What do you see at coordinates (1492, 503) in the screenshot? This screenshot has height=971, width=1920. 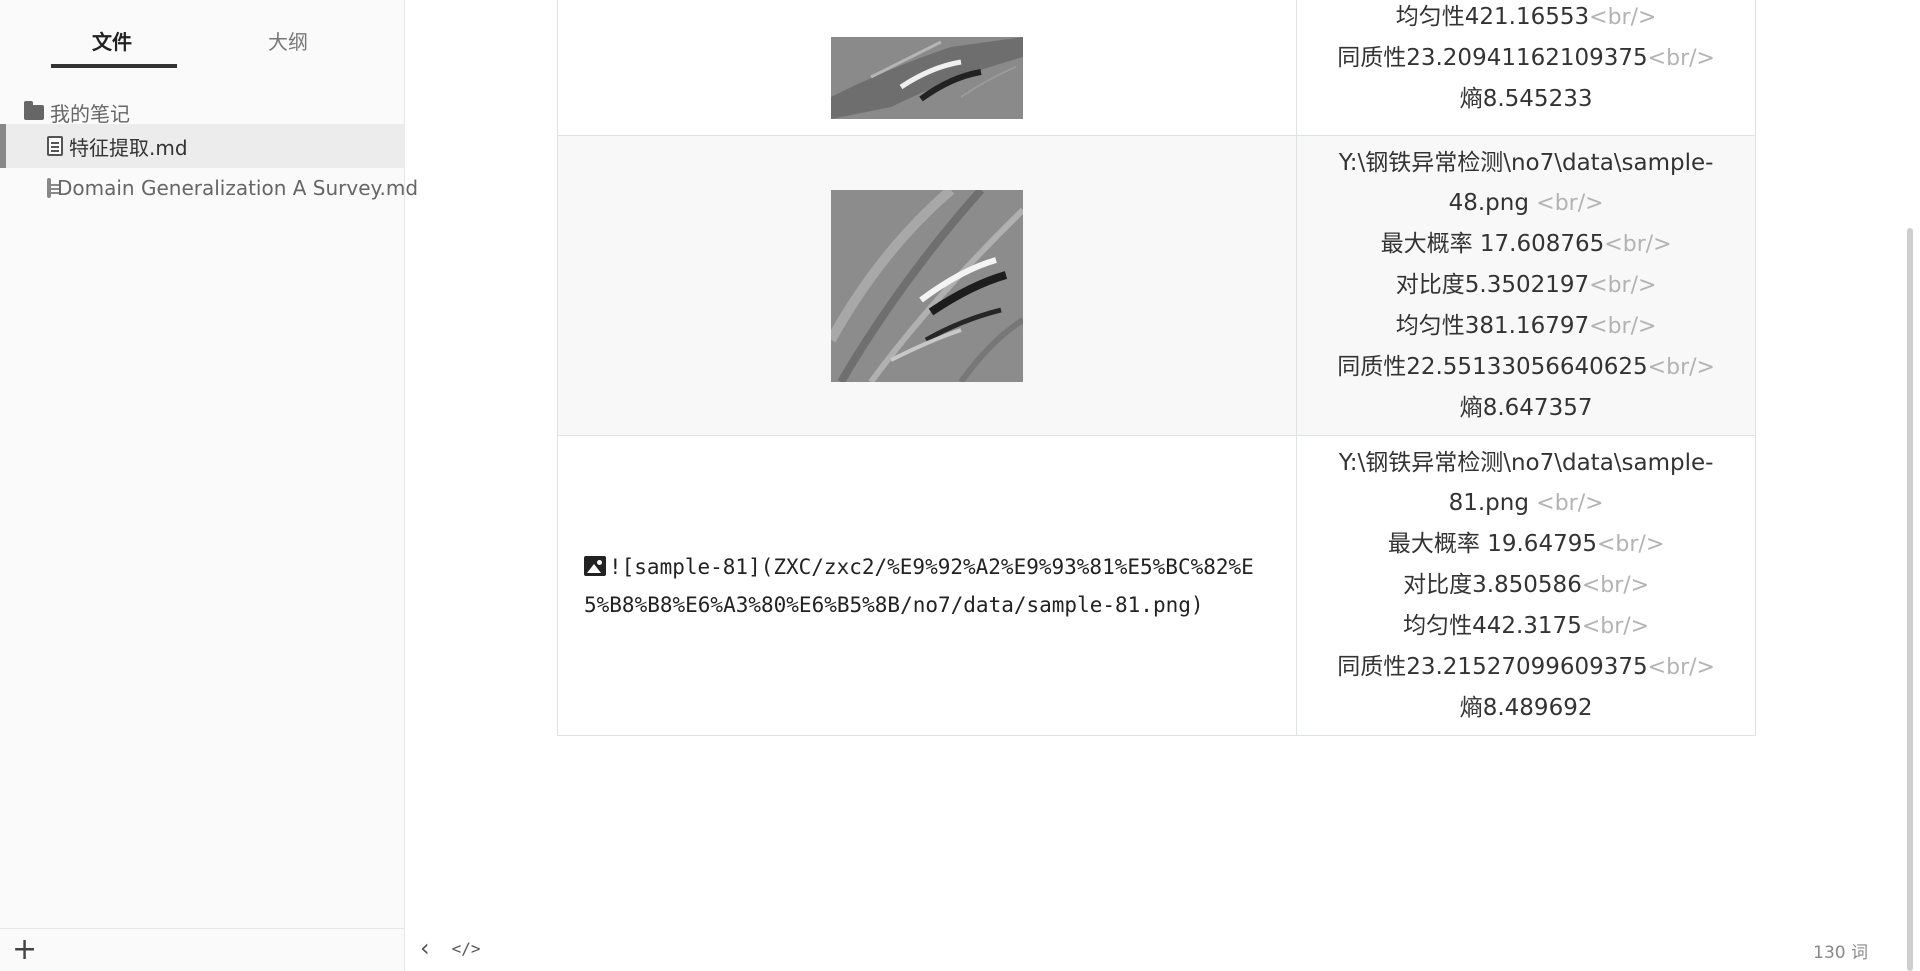 I see `path-text: 81.png` at bounding box center [1492, 503].